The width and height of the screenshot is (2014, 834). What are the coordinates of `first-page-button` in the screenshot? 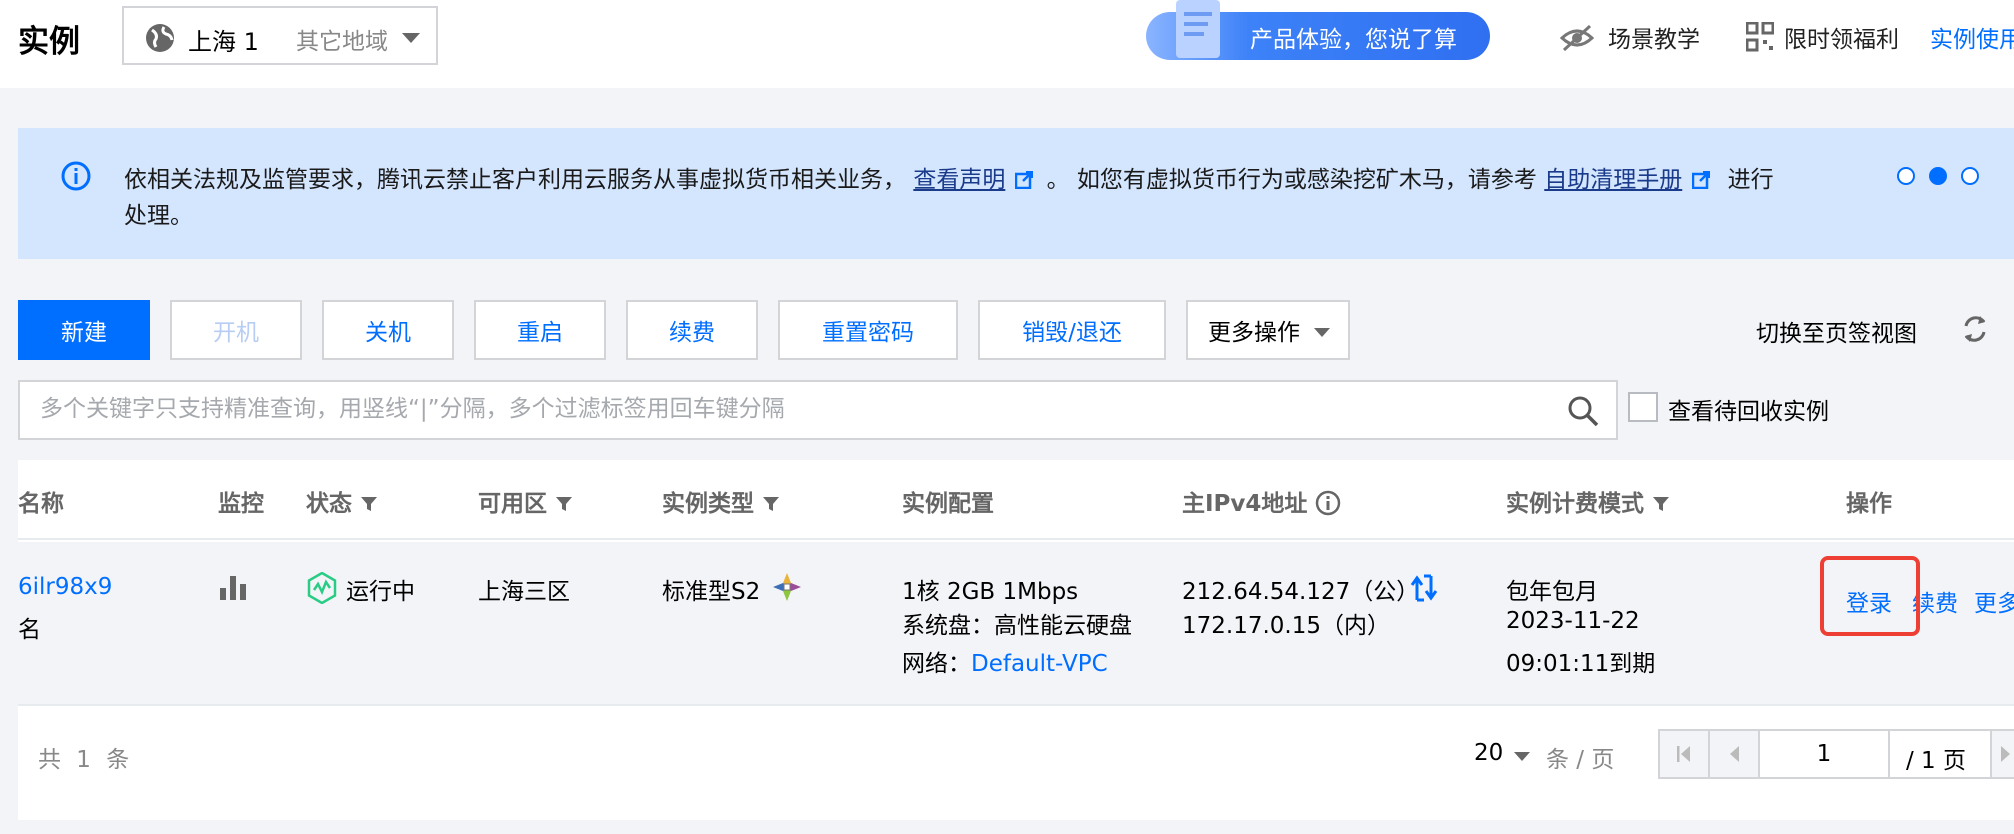 It's located at (1685, 754).